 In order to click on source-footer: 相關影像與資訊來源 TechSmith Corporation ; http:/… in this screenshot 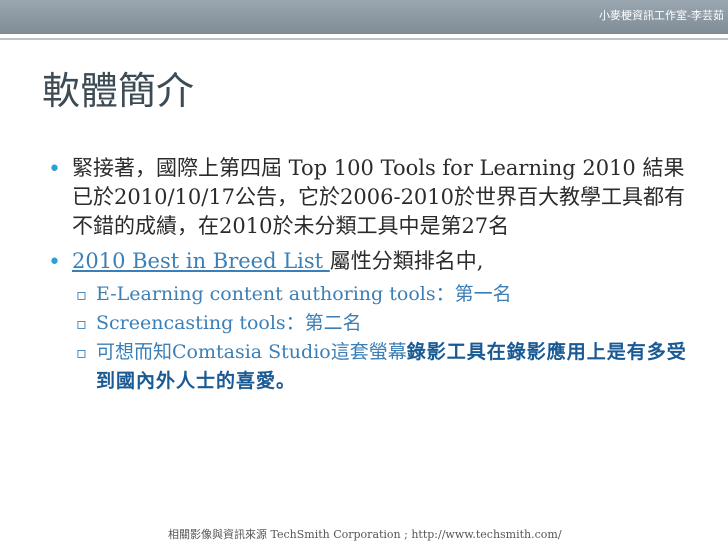, I will do `click(365, 534)`.